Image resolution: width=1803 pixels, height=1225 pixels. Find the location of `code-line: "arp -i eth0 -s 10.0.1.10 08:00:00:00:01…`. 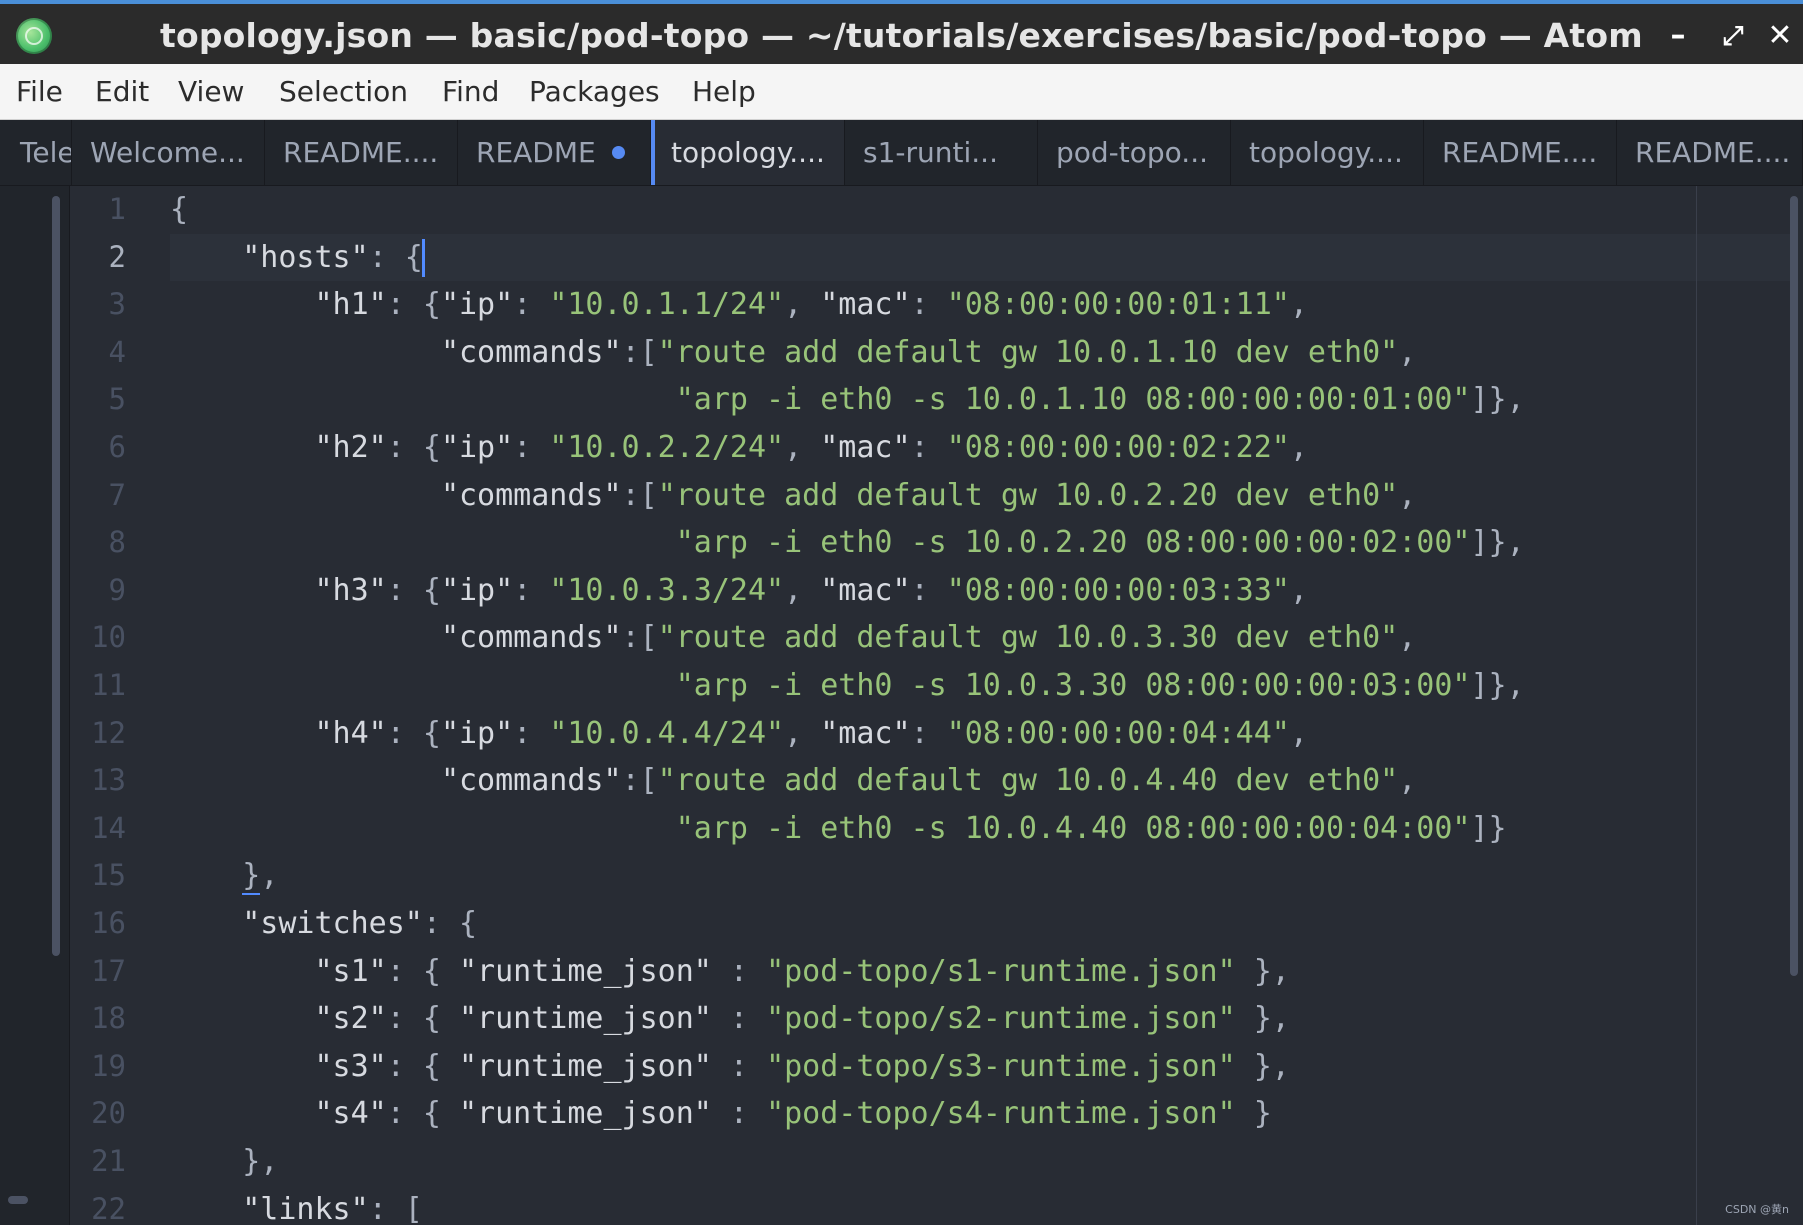

code-line: "arp -i eth0 -s 10.0.1.10 08:00:00:00:01… is located at coordinates (1100, 400).